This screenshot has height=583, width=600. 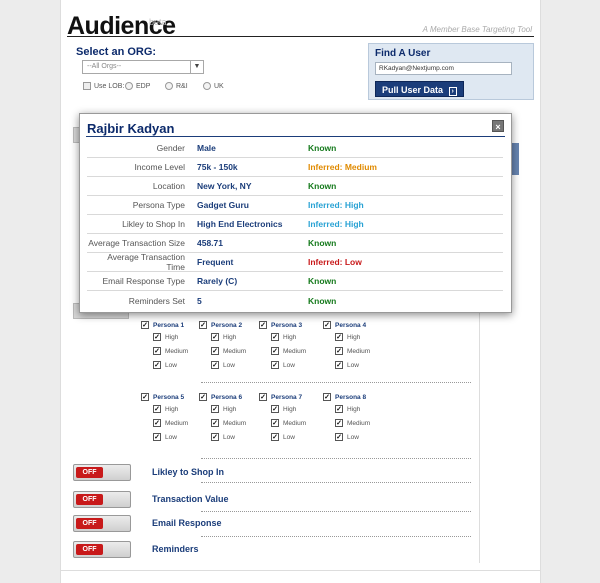 What do you see at coordinates (136, 243) in the screenshot?
I see `attribute-label: Average Transaction Size` at bounding box center [136, 243].